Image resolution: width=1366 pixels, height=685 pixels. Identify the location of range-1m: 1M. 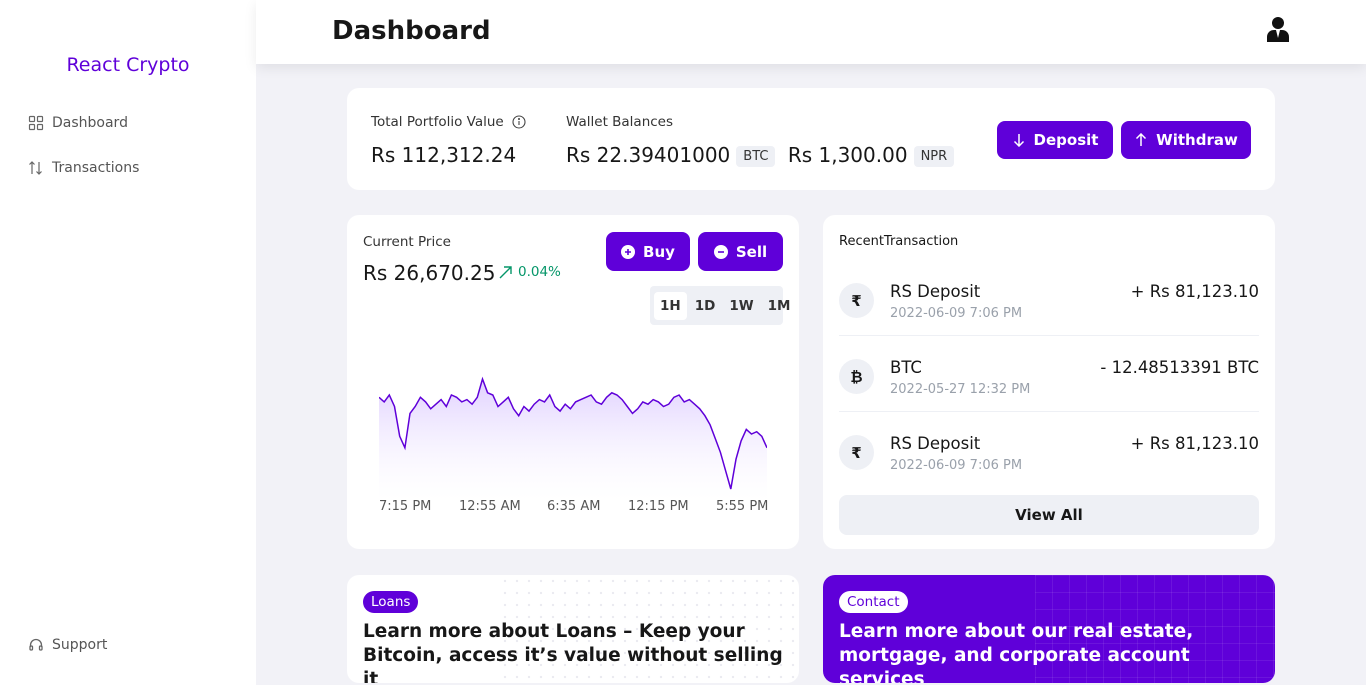
(779, 306).